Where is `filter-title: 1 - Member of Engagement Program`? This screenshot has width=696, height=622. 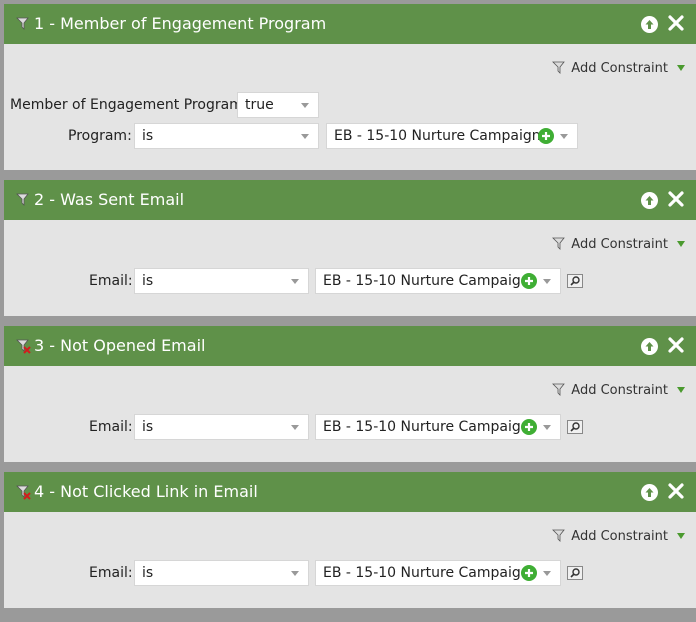 filter-title: 1 - Member of Engagement Program is located at coordinates (180, 23).